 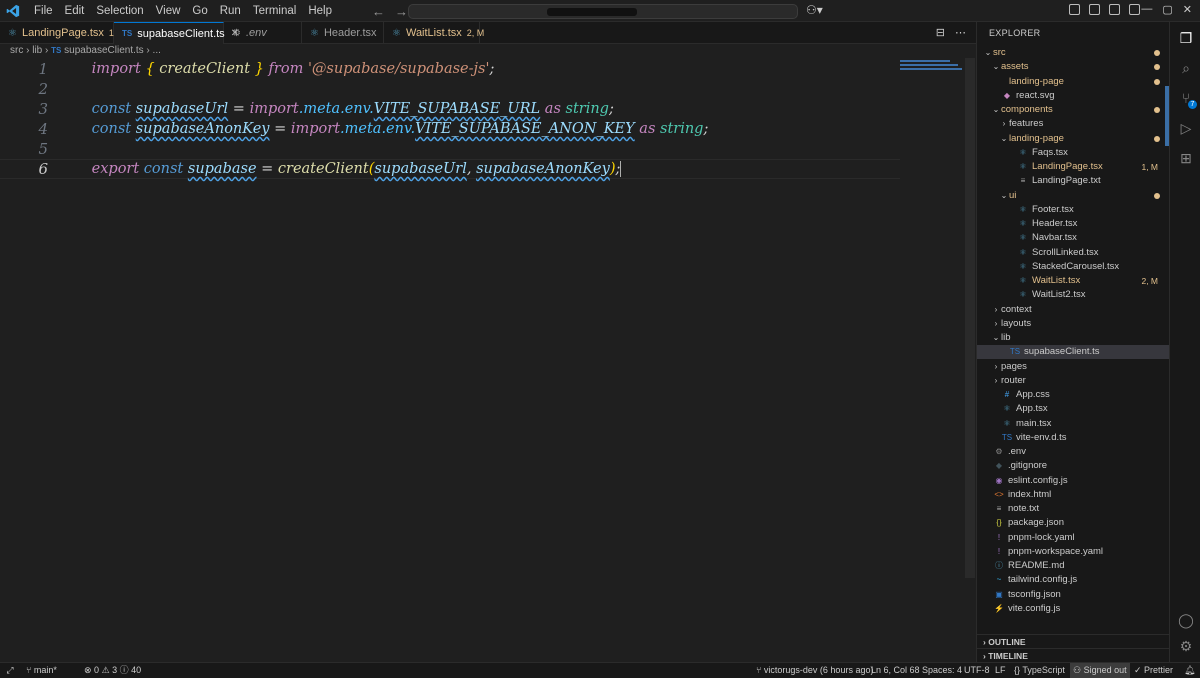 I want to click on tree-item: TS vite-env.d.ts, so click(x=1073, y=438).